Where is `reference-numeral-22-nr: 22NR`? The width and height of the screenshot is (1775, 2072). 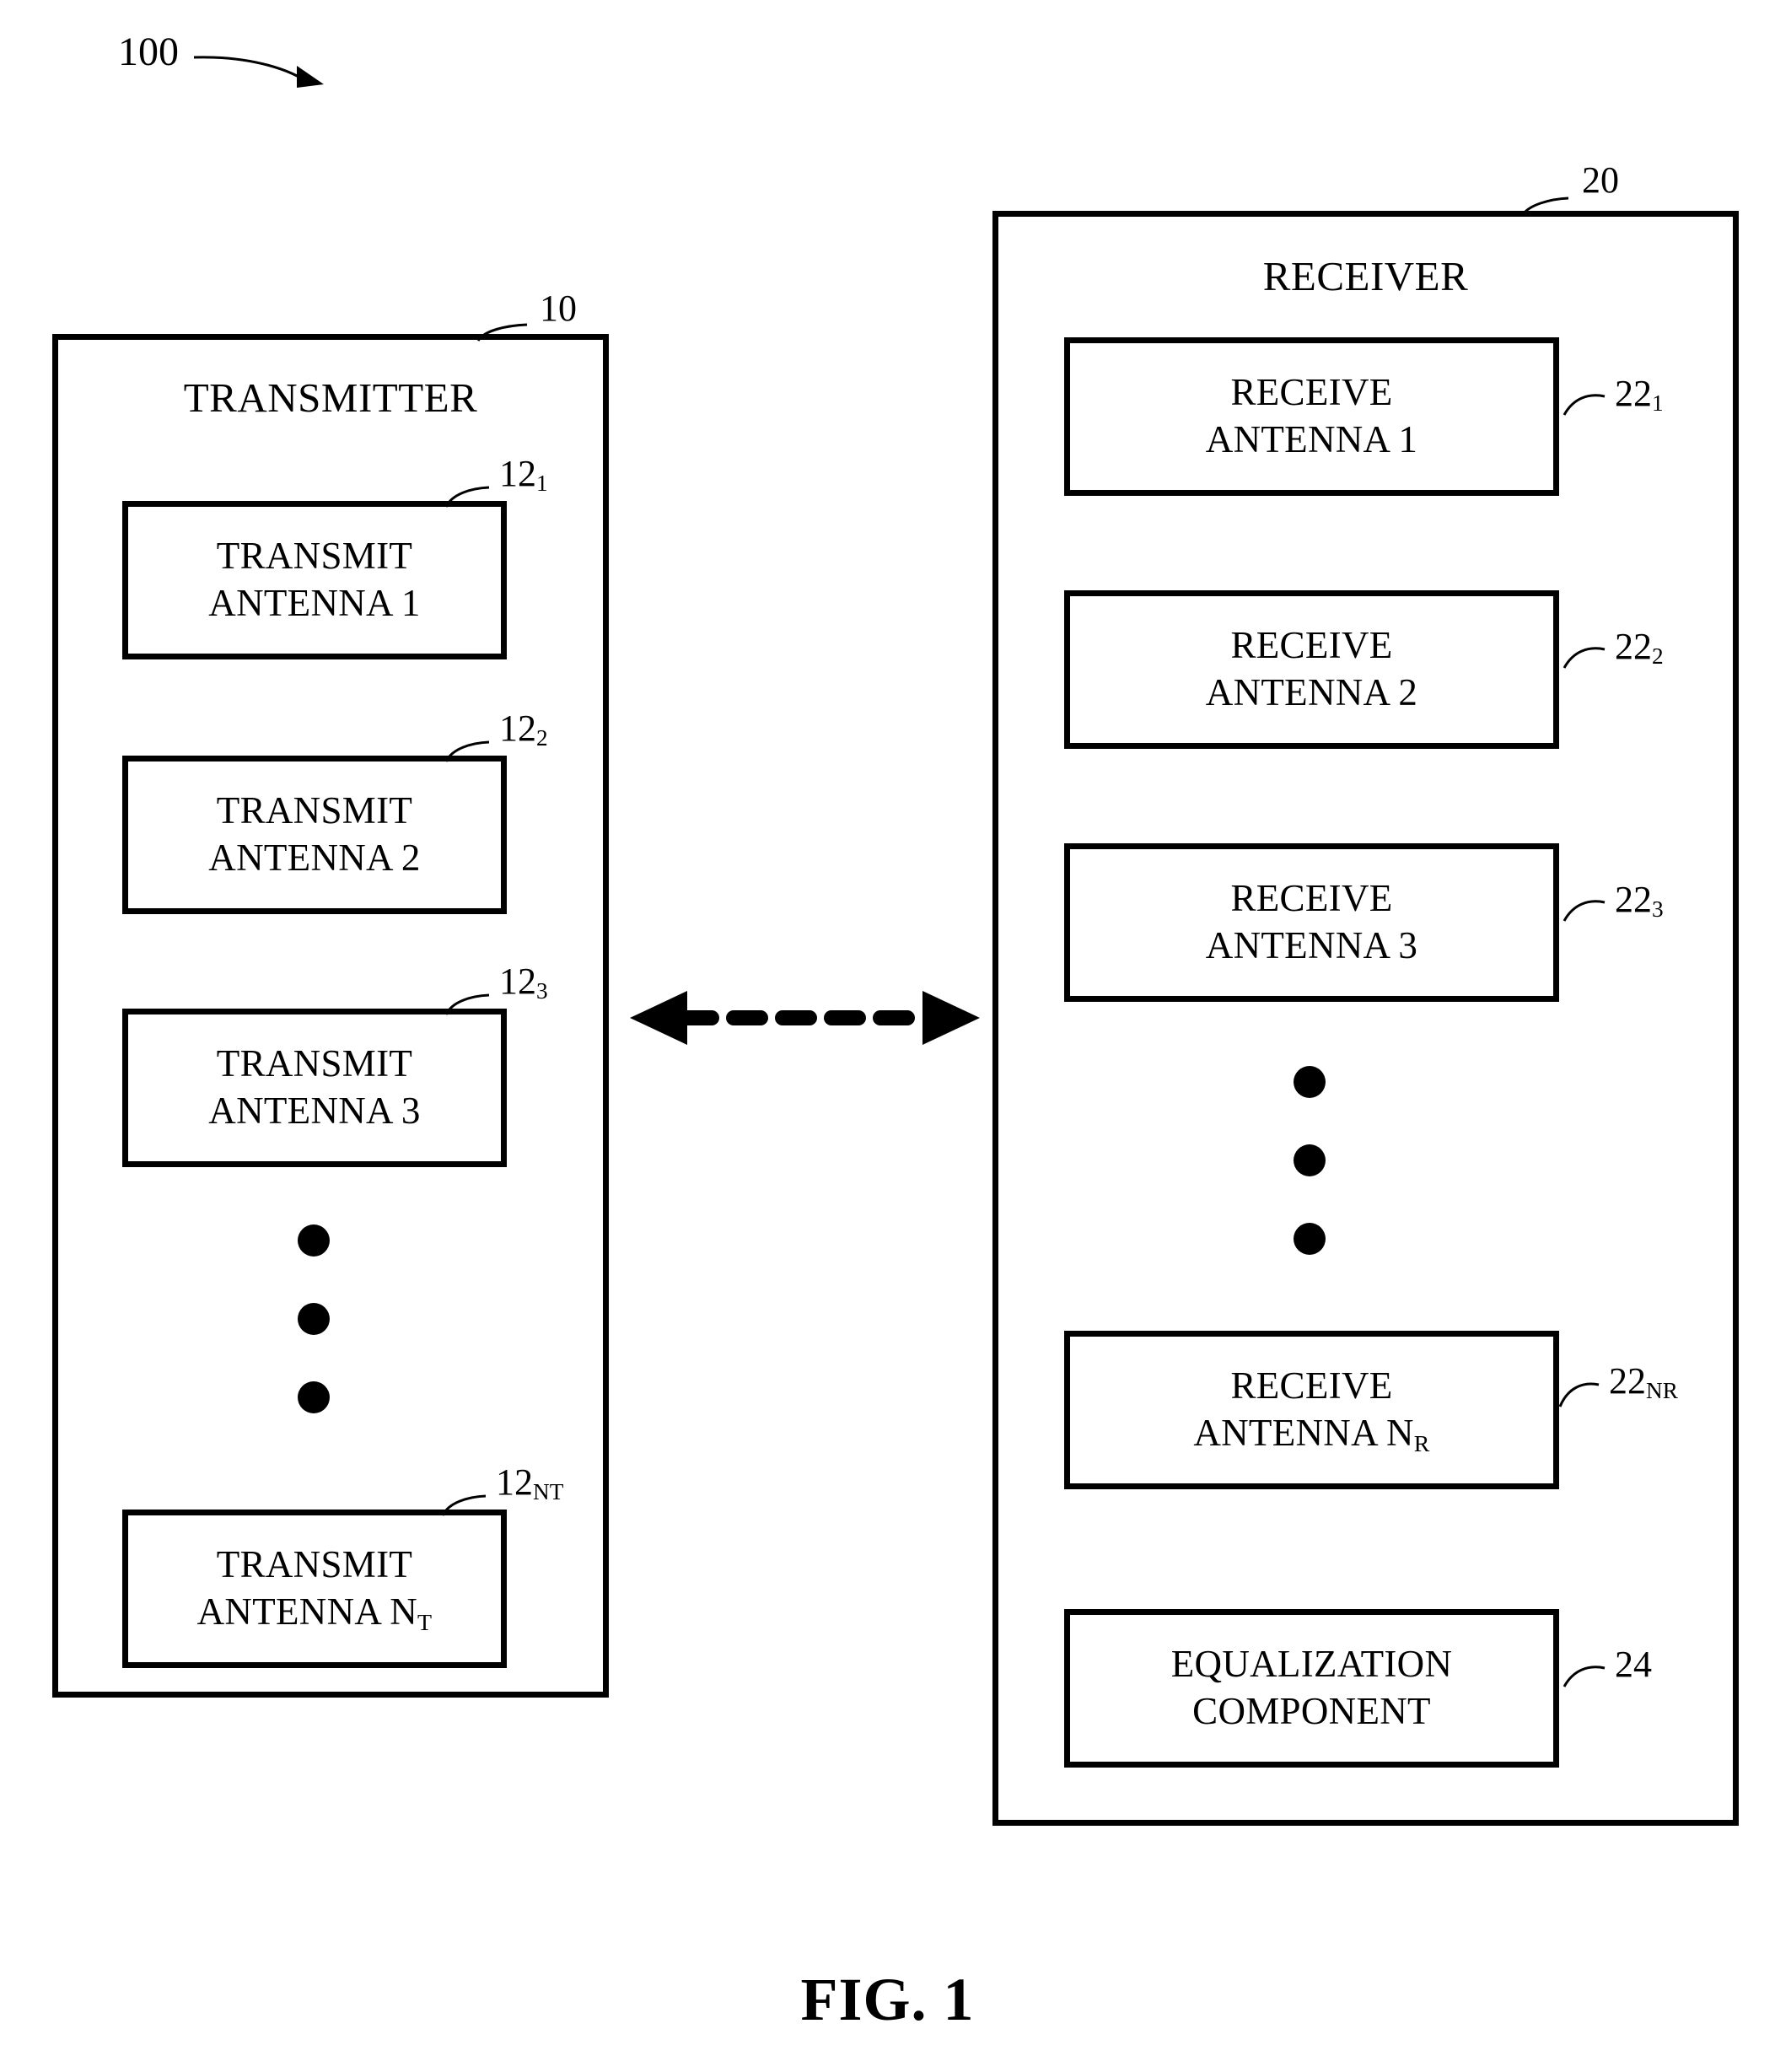
reference-numeral-22-nr: 22NR is located at coordinates (1643, 1381).